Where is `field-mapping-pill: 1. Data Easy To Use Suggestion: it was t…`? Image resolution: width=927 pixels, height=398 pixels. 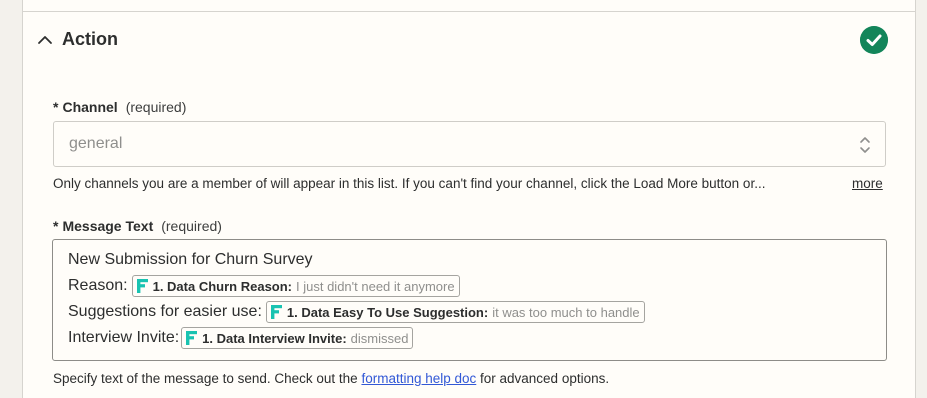
field-mapping-pill: 1. Data Easy To Use Suggestion: it was t… is located at coordinates (455, 312).